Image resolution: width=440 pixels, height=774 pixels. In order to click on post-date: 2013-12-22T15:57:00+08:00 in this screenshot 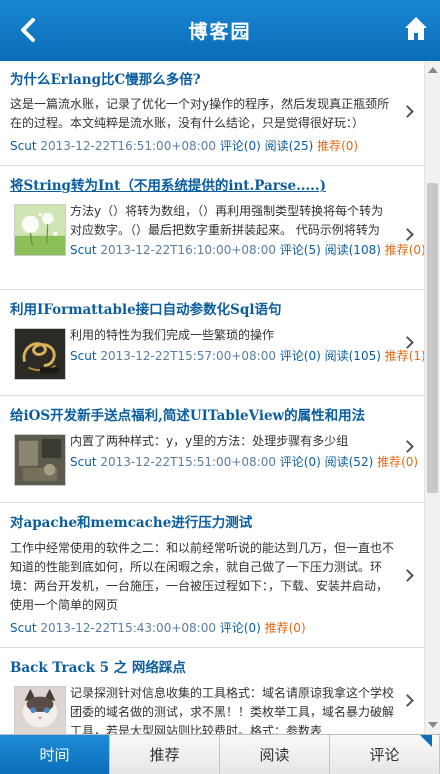, I will do `click(188, 356)`.